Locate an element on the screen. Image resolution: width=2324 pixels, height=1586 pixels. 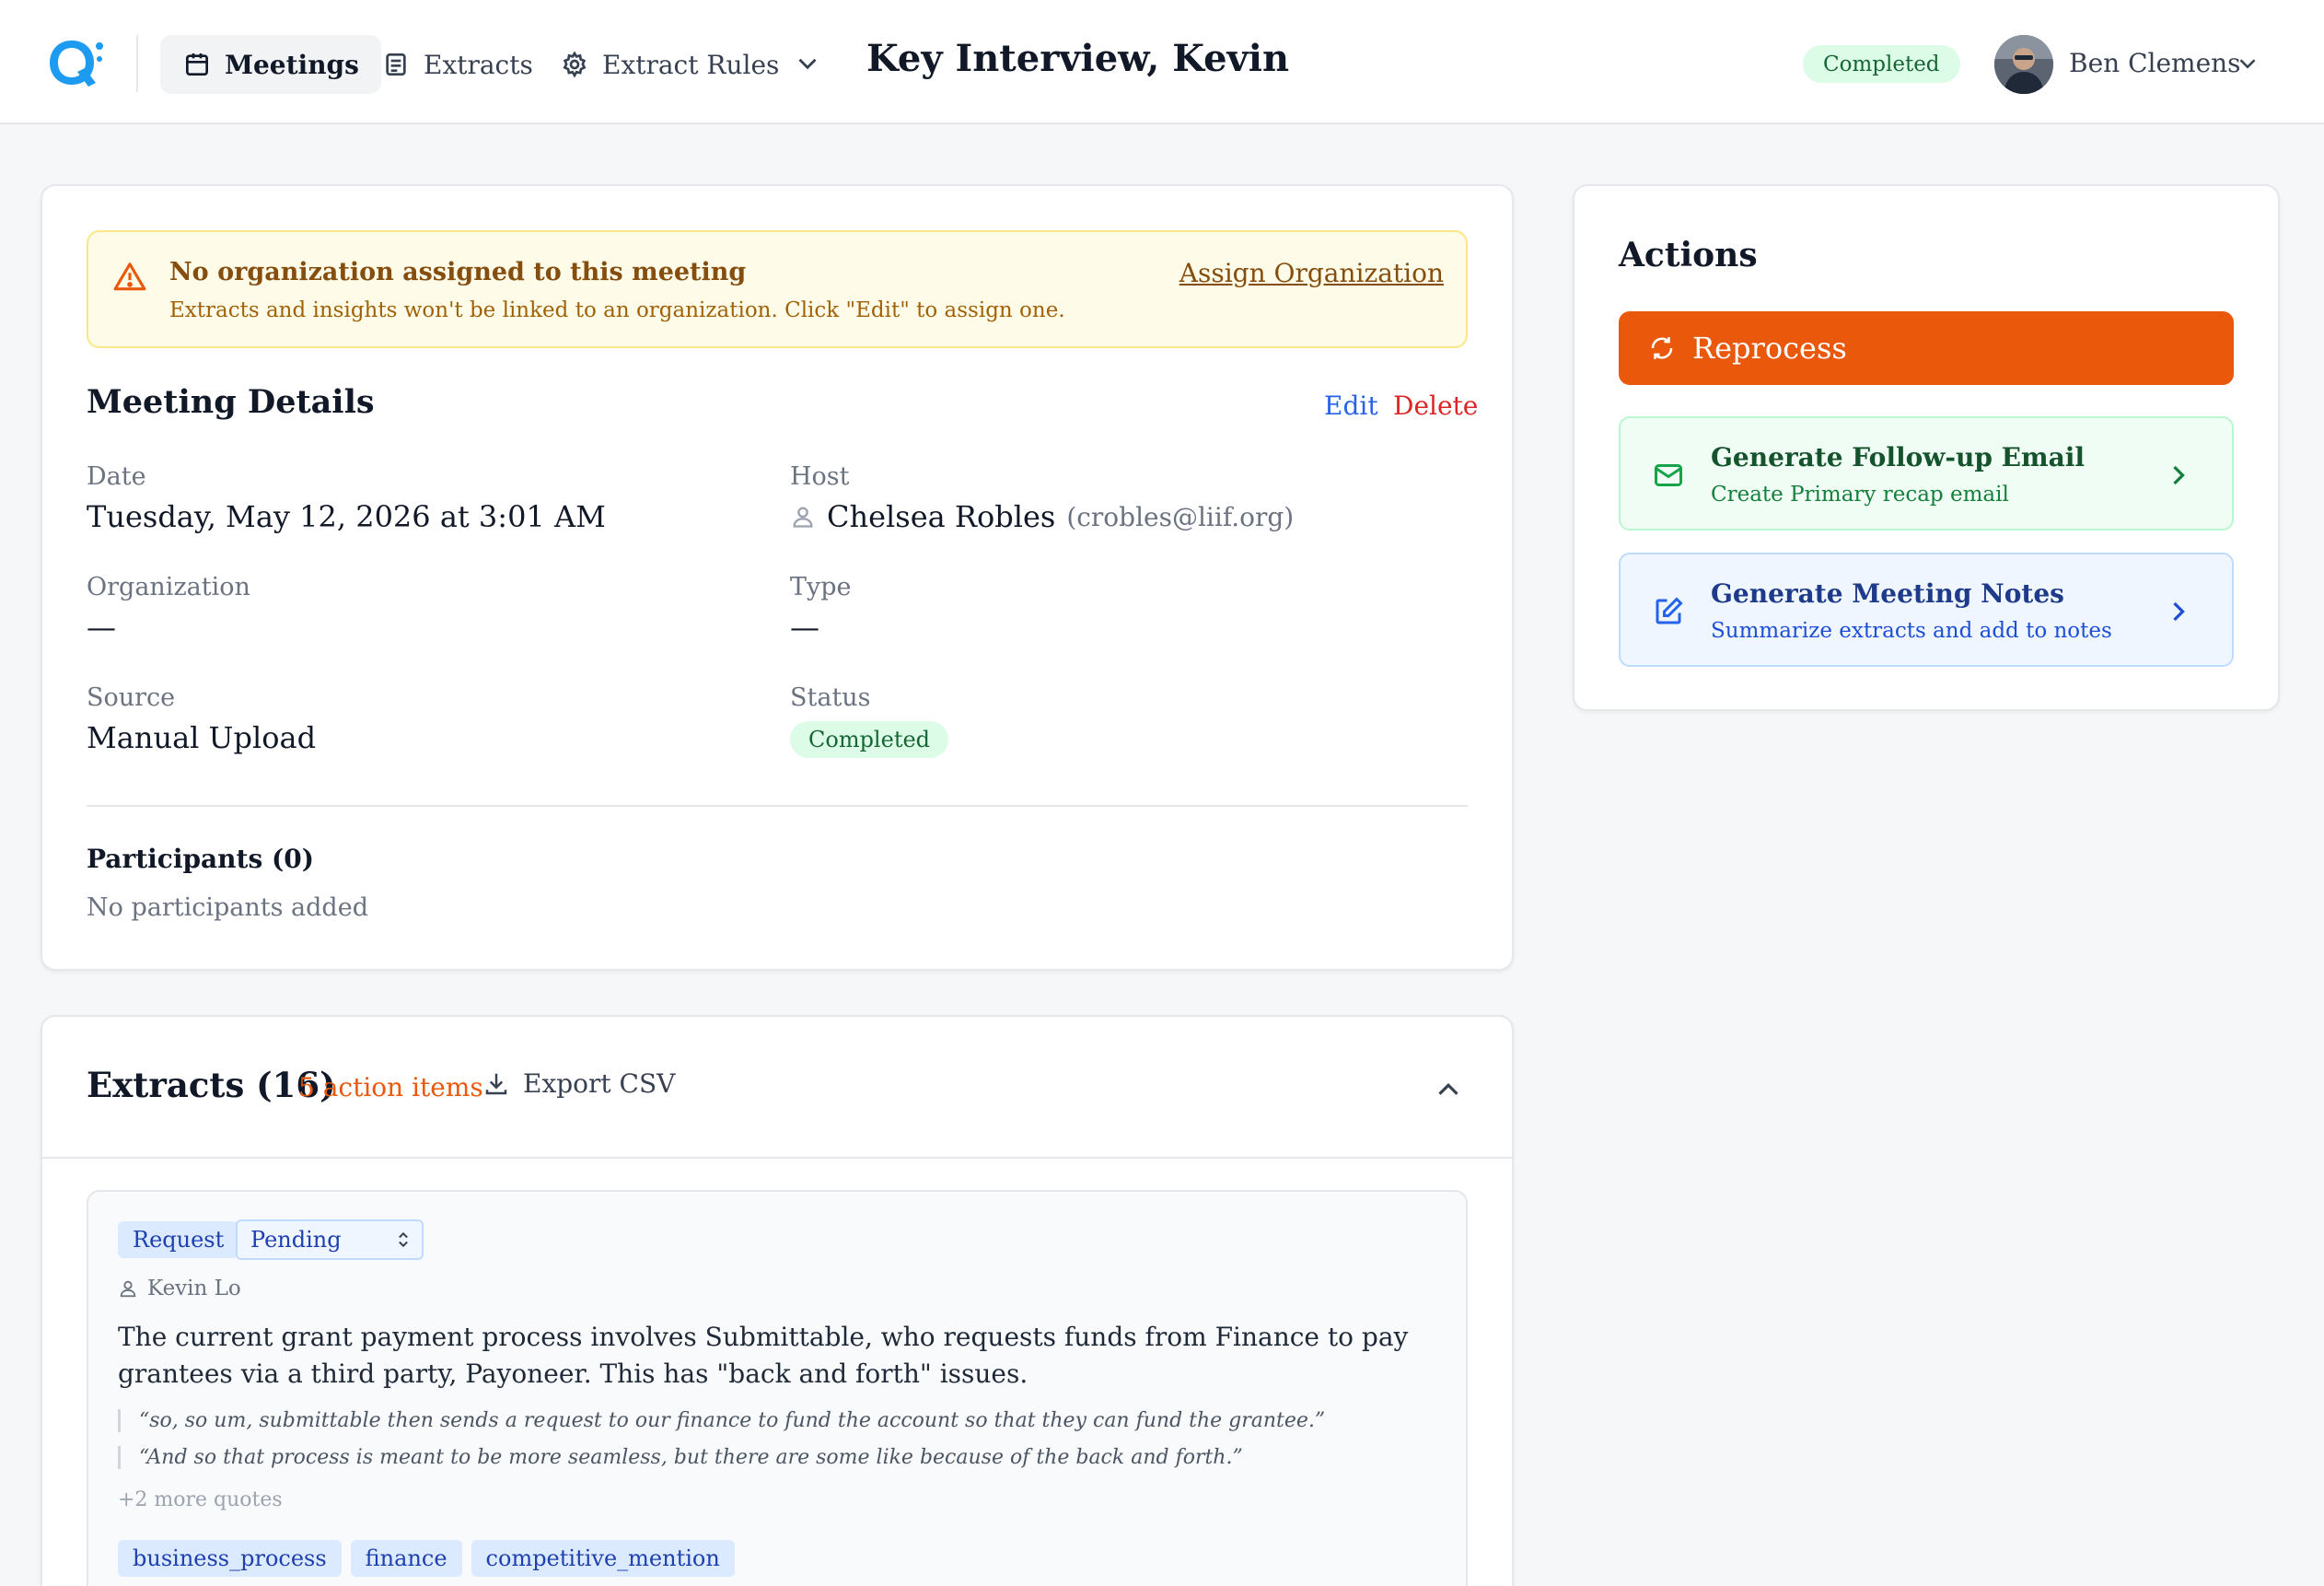
extract-speaker: Kevin Lo is located at coordinates (180, 1288).